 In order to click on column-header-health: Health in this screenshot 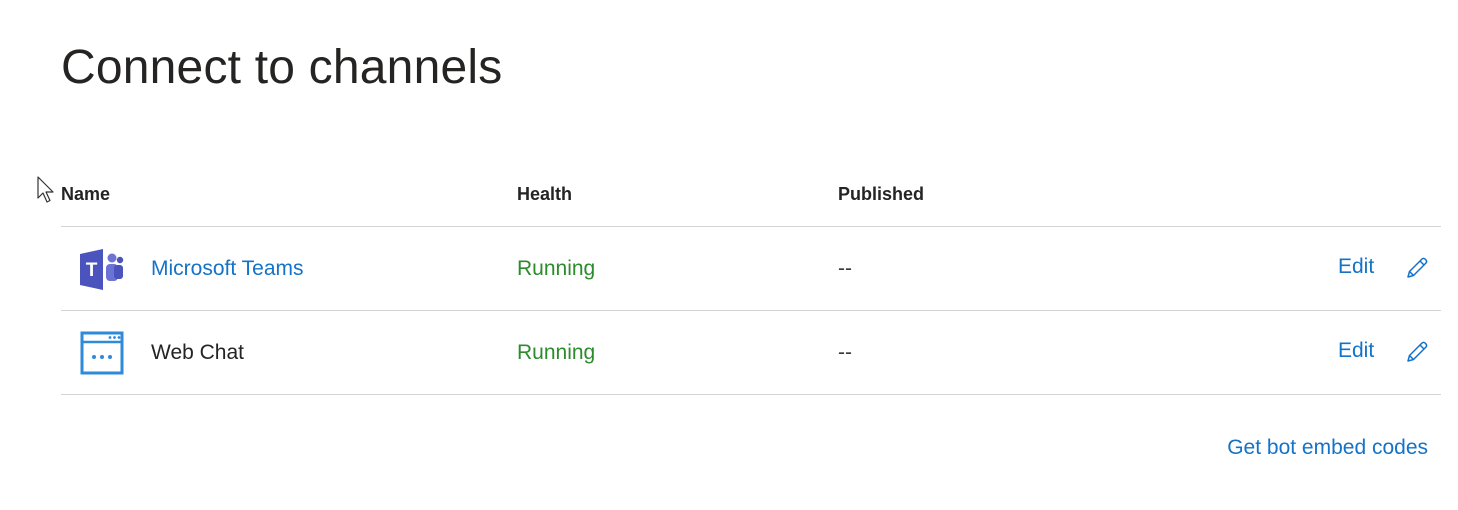, I will do `click(544, 194)`.